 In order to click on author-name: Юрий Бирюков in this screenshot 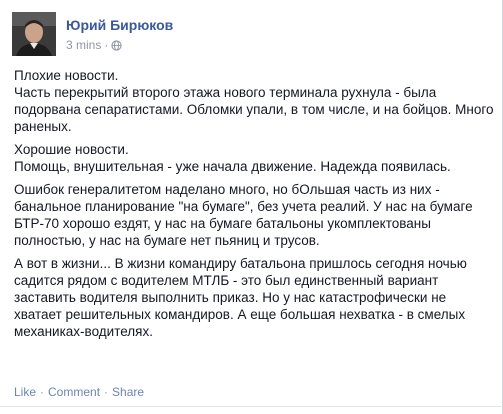, I will do `click(119, 25)`.